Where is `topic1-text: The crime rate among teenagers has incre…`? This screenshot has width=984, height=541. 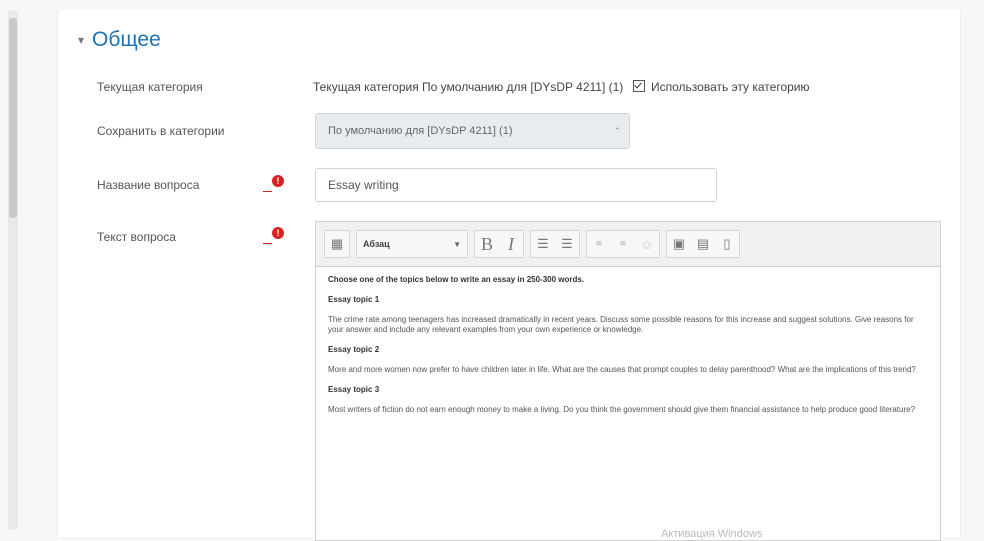 topic1-text: The crime rate among teenagers has incre… is located at coordinates (621, 324).